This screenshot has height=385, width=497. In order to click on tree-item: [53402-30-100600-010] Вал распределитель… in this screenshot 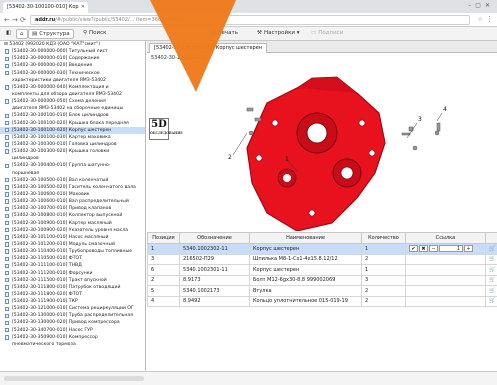, I will do `click(72, 201)`.